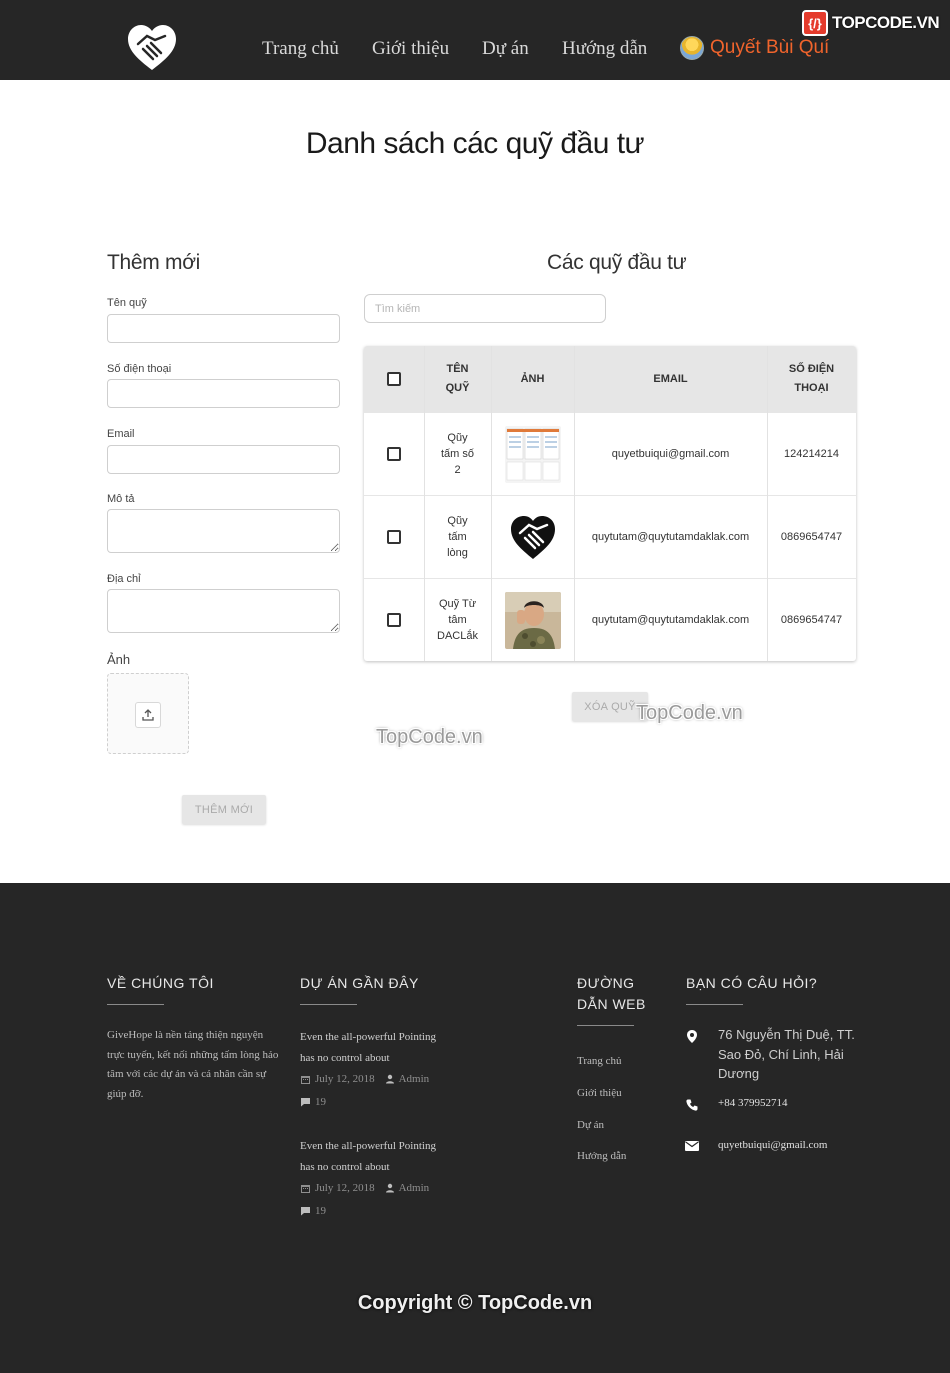 The width and height of the screenshot is (950, 1373). Describe the element at coordinates (127, 303) in the screenshot. I see `fund-name-label: Tên quỹ` at that location.